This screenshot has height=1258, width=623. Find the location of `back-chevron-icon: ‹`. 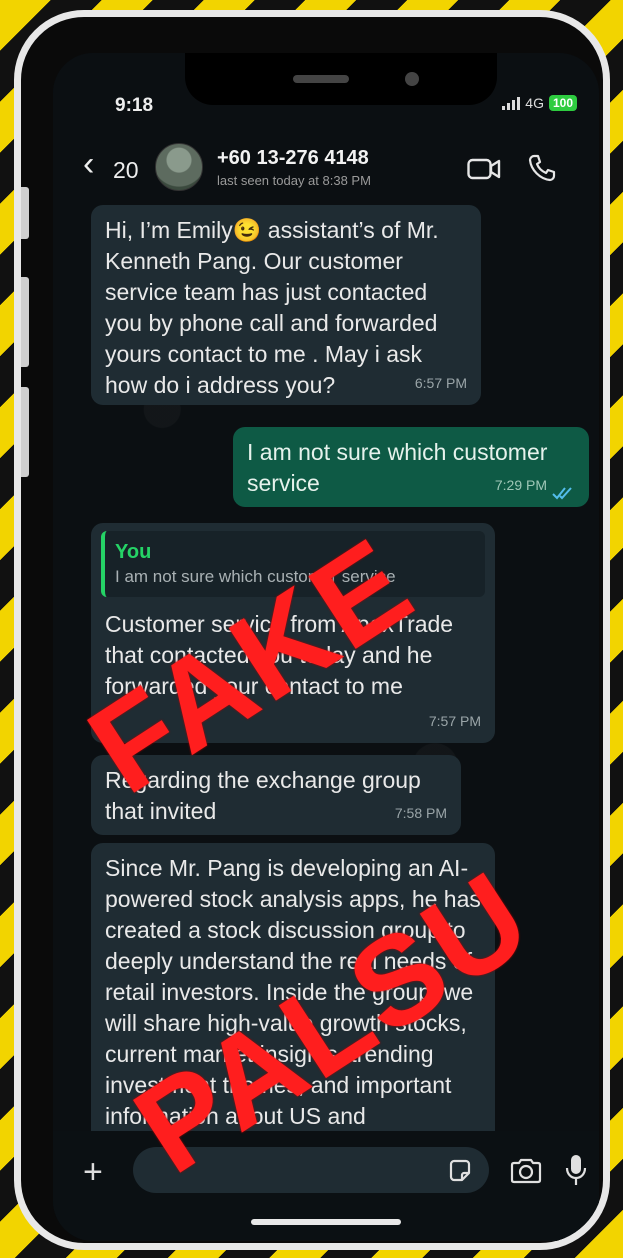

back-chevron-icon: ‹ is located at coordinates (88, 164).